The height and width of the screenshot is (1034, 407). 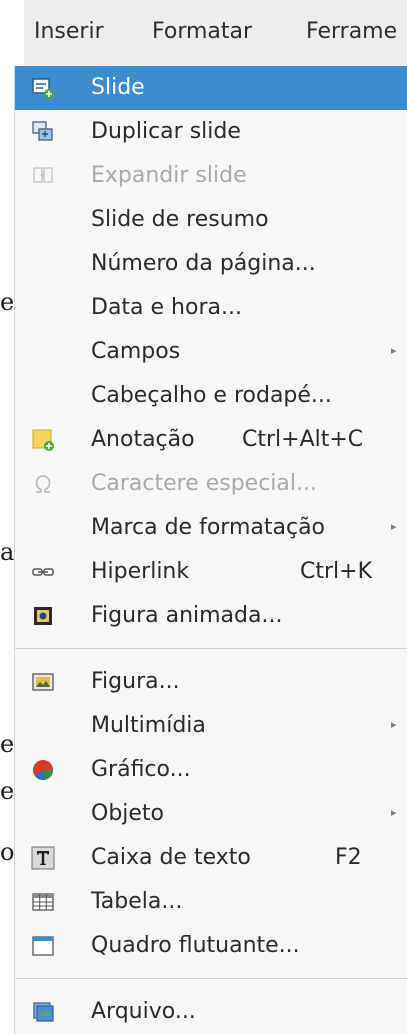 I want to click on menu-item-comment: Anotação Ctrl+Alt+C, so click(x=211, y=440).